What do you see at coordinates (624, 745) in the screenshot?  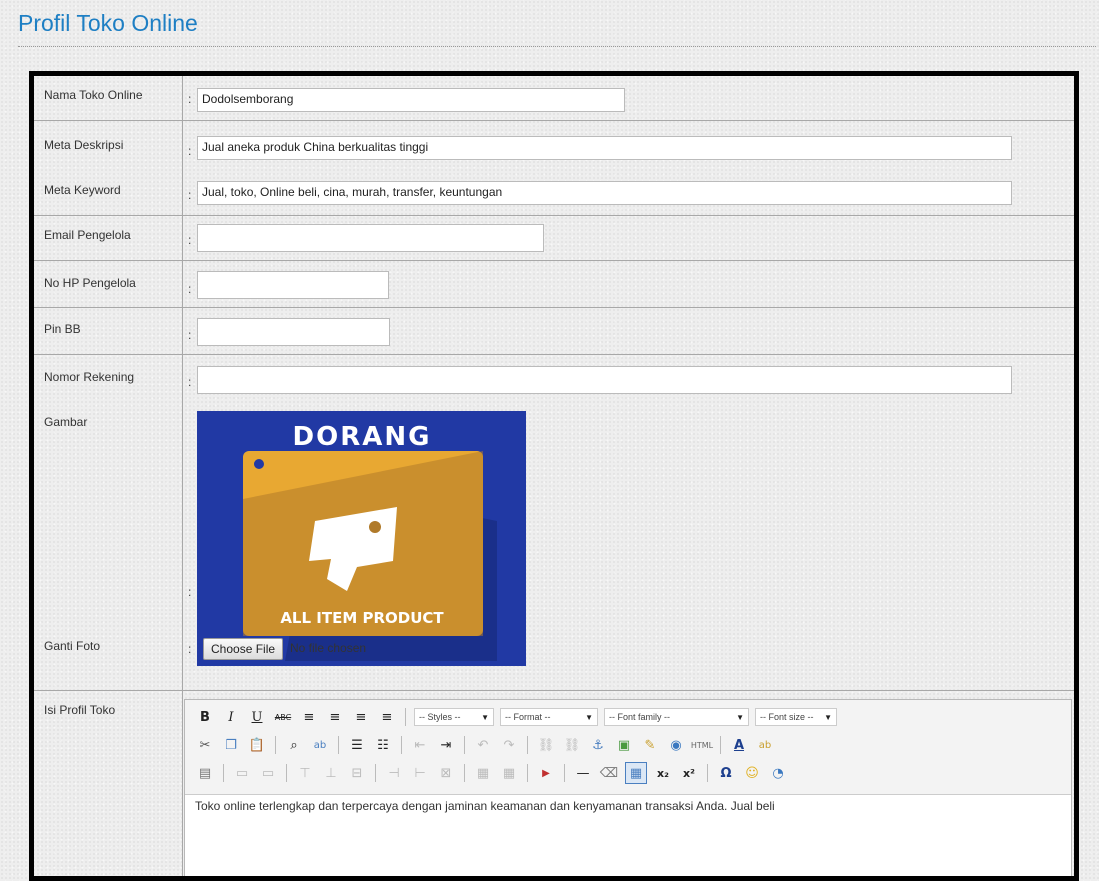 I see `image-icon: ▣` at bounding box center [624, 745].